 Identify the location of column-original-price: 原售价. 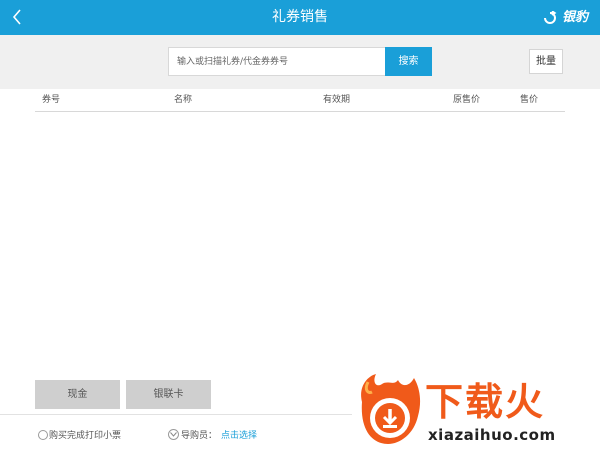
(467, 100).